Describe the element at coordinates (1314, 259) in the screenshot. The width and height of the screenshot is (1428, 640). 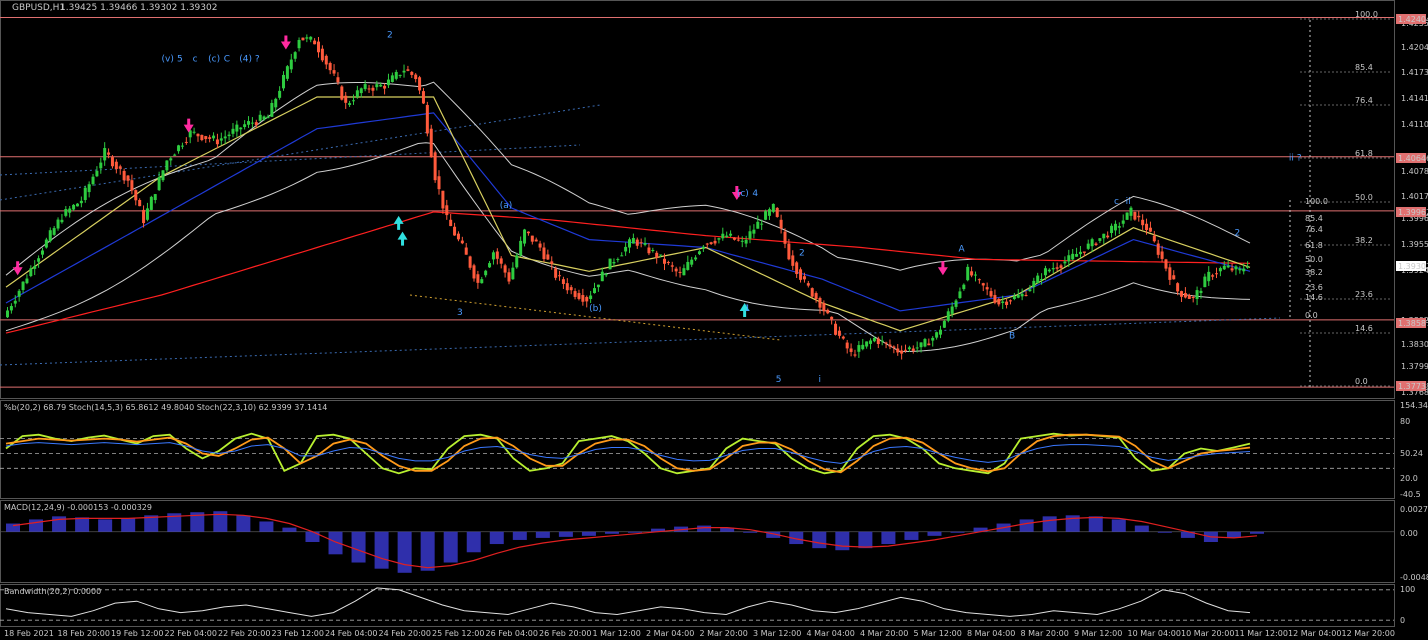
I see `fib-label: 50.0` at that location.